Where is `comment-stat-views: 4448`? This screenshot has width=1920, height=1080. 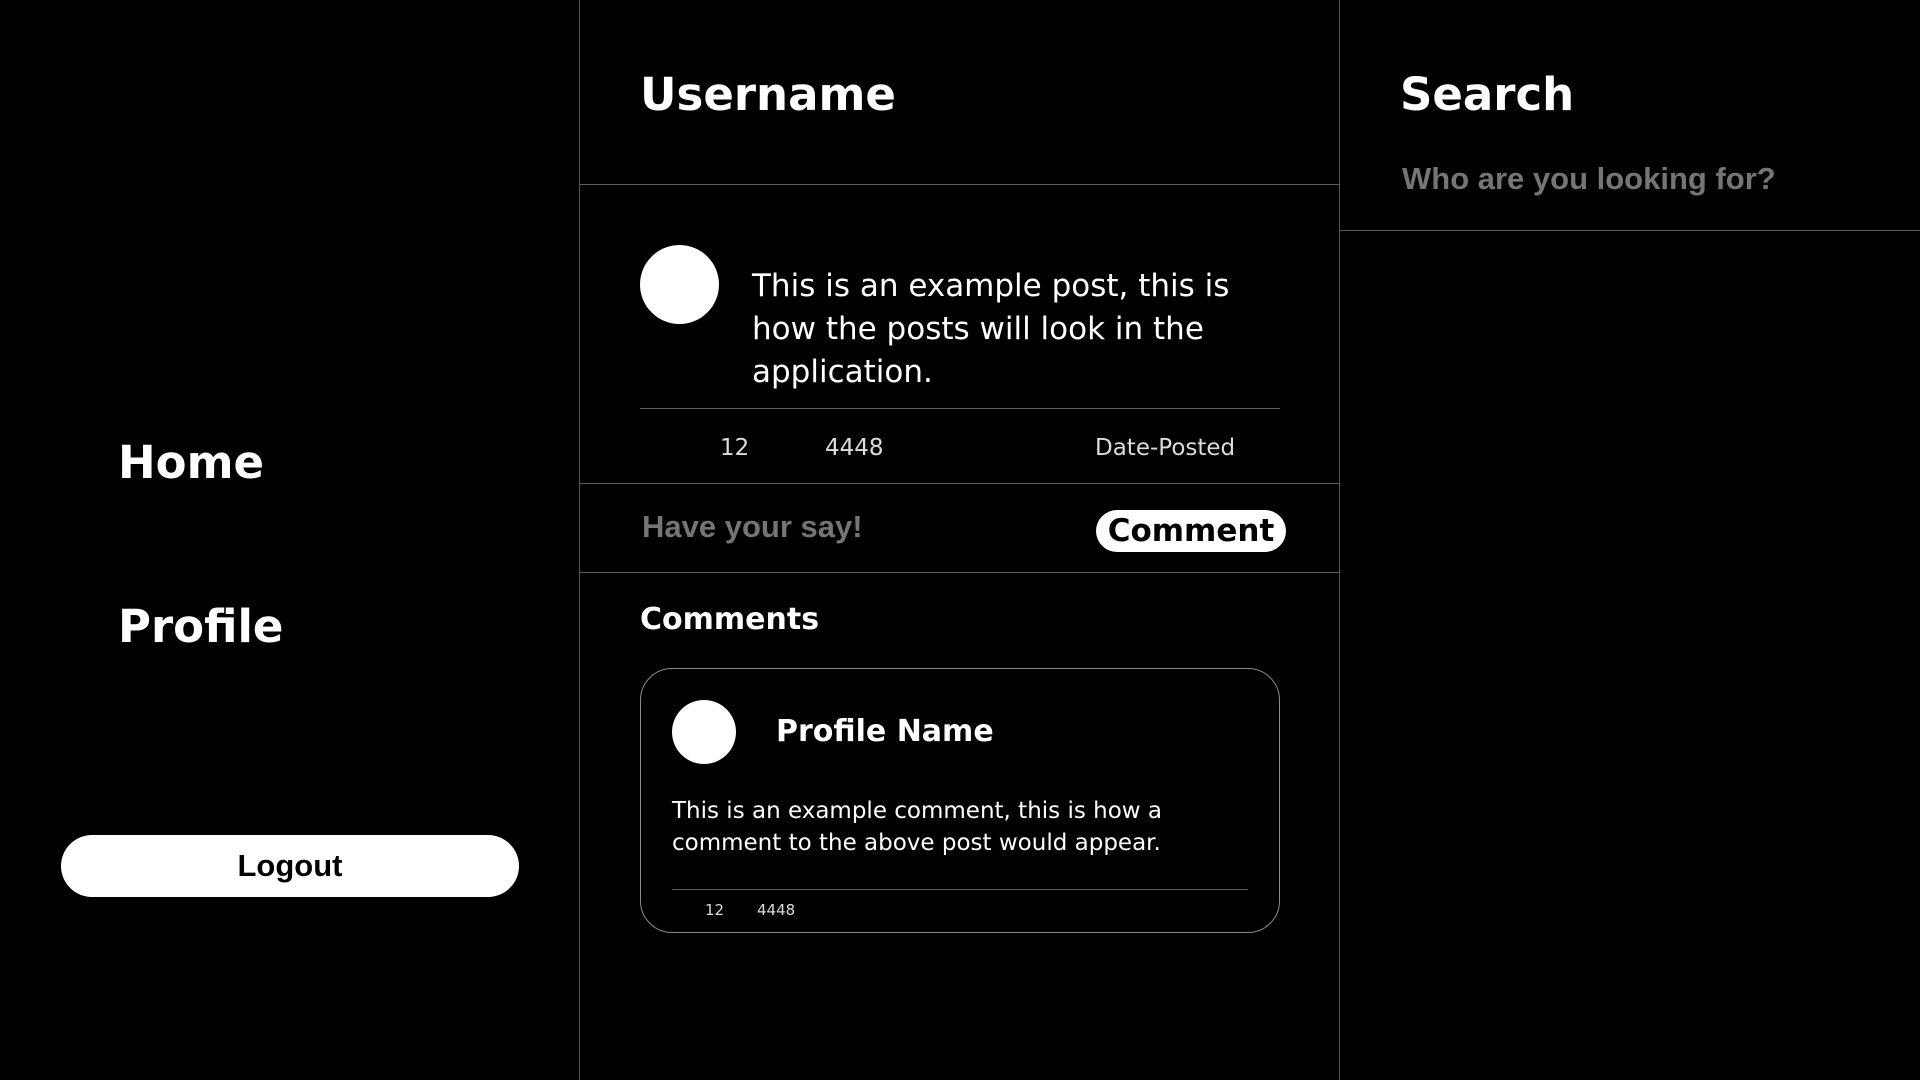 comment-stat-views: 4448 is located at coordinates (776, 910).